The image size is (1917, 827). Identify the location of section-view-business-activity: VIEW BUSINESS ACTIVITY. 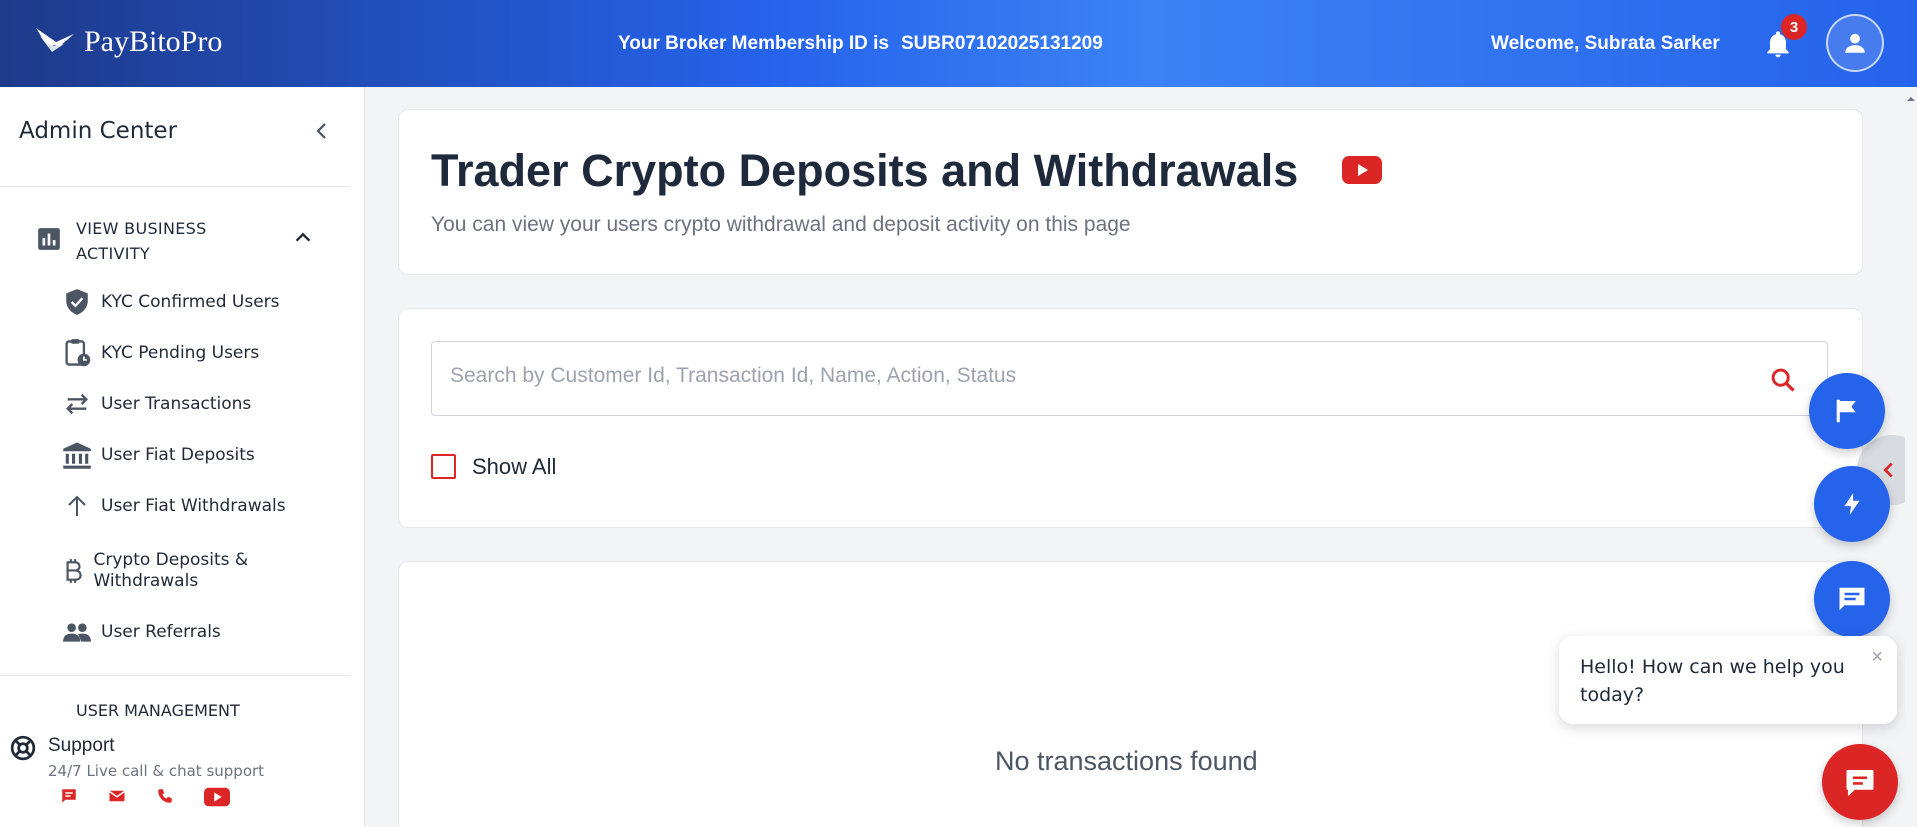
(181, 241).